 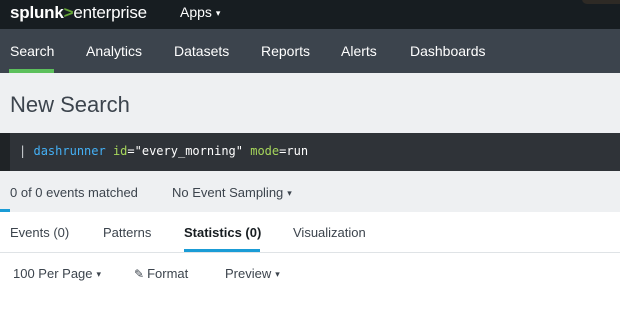 I want to click on nav-tab-analytics: Analytics, so click(x=114, y=51).